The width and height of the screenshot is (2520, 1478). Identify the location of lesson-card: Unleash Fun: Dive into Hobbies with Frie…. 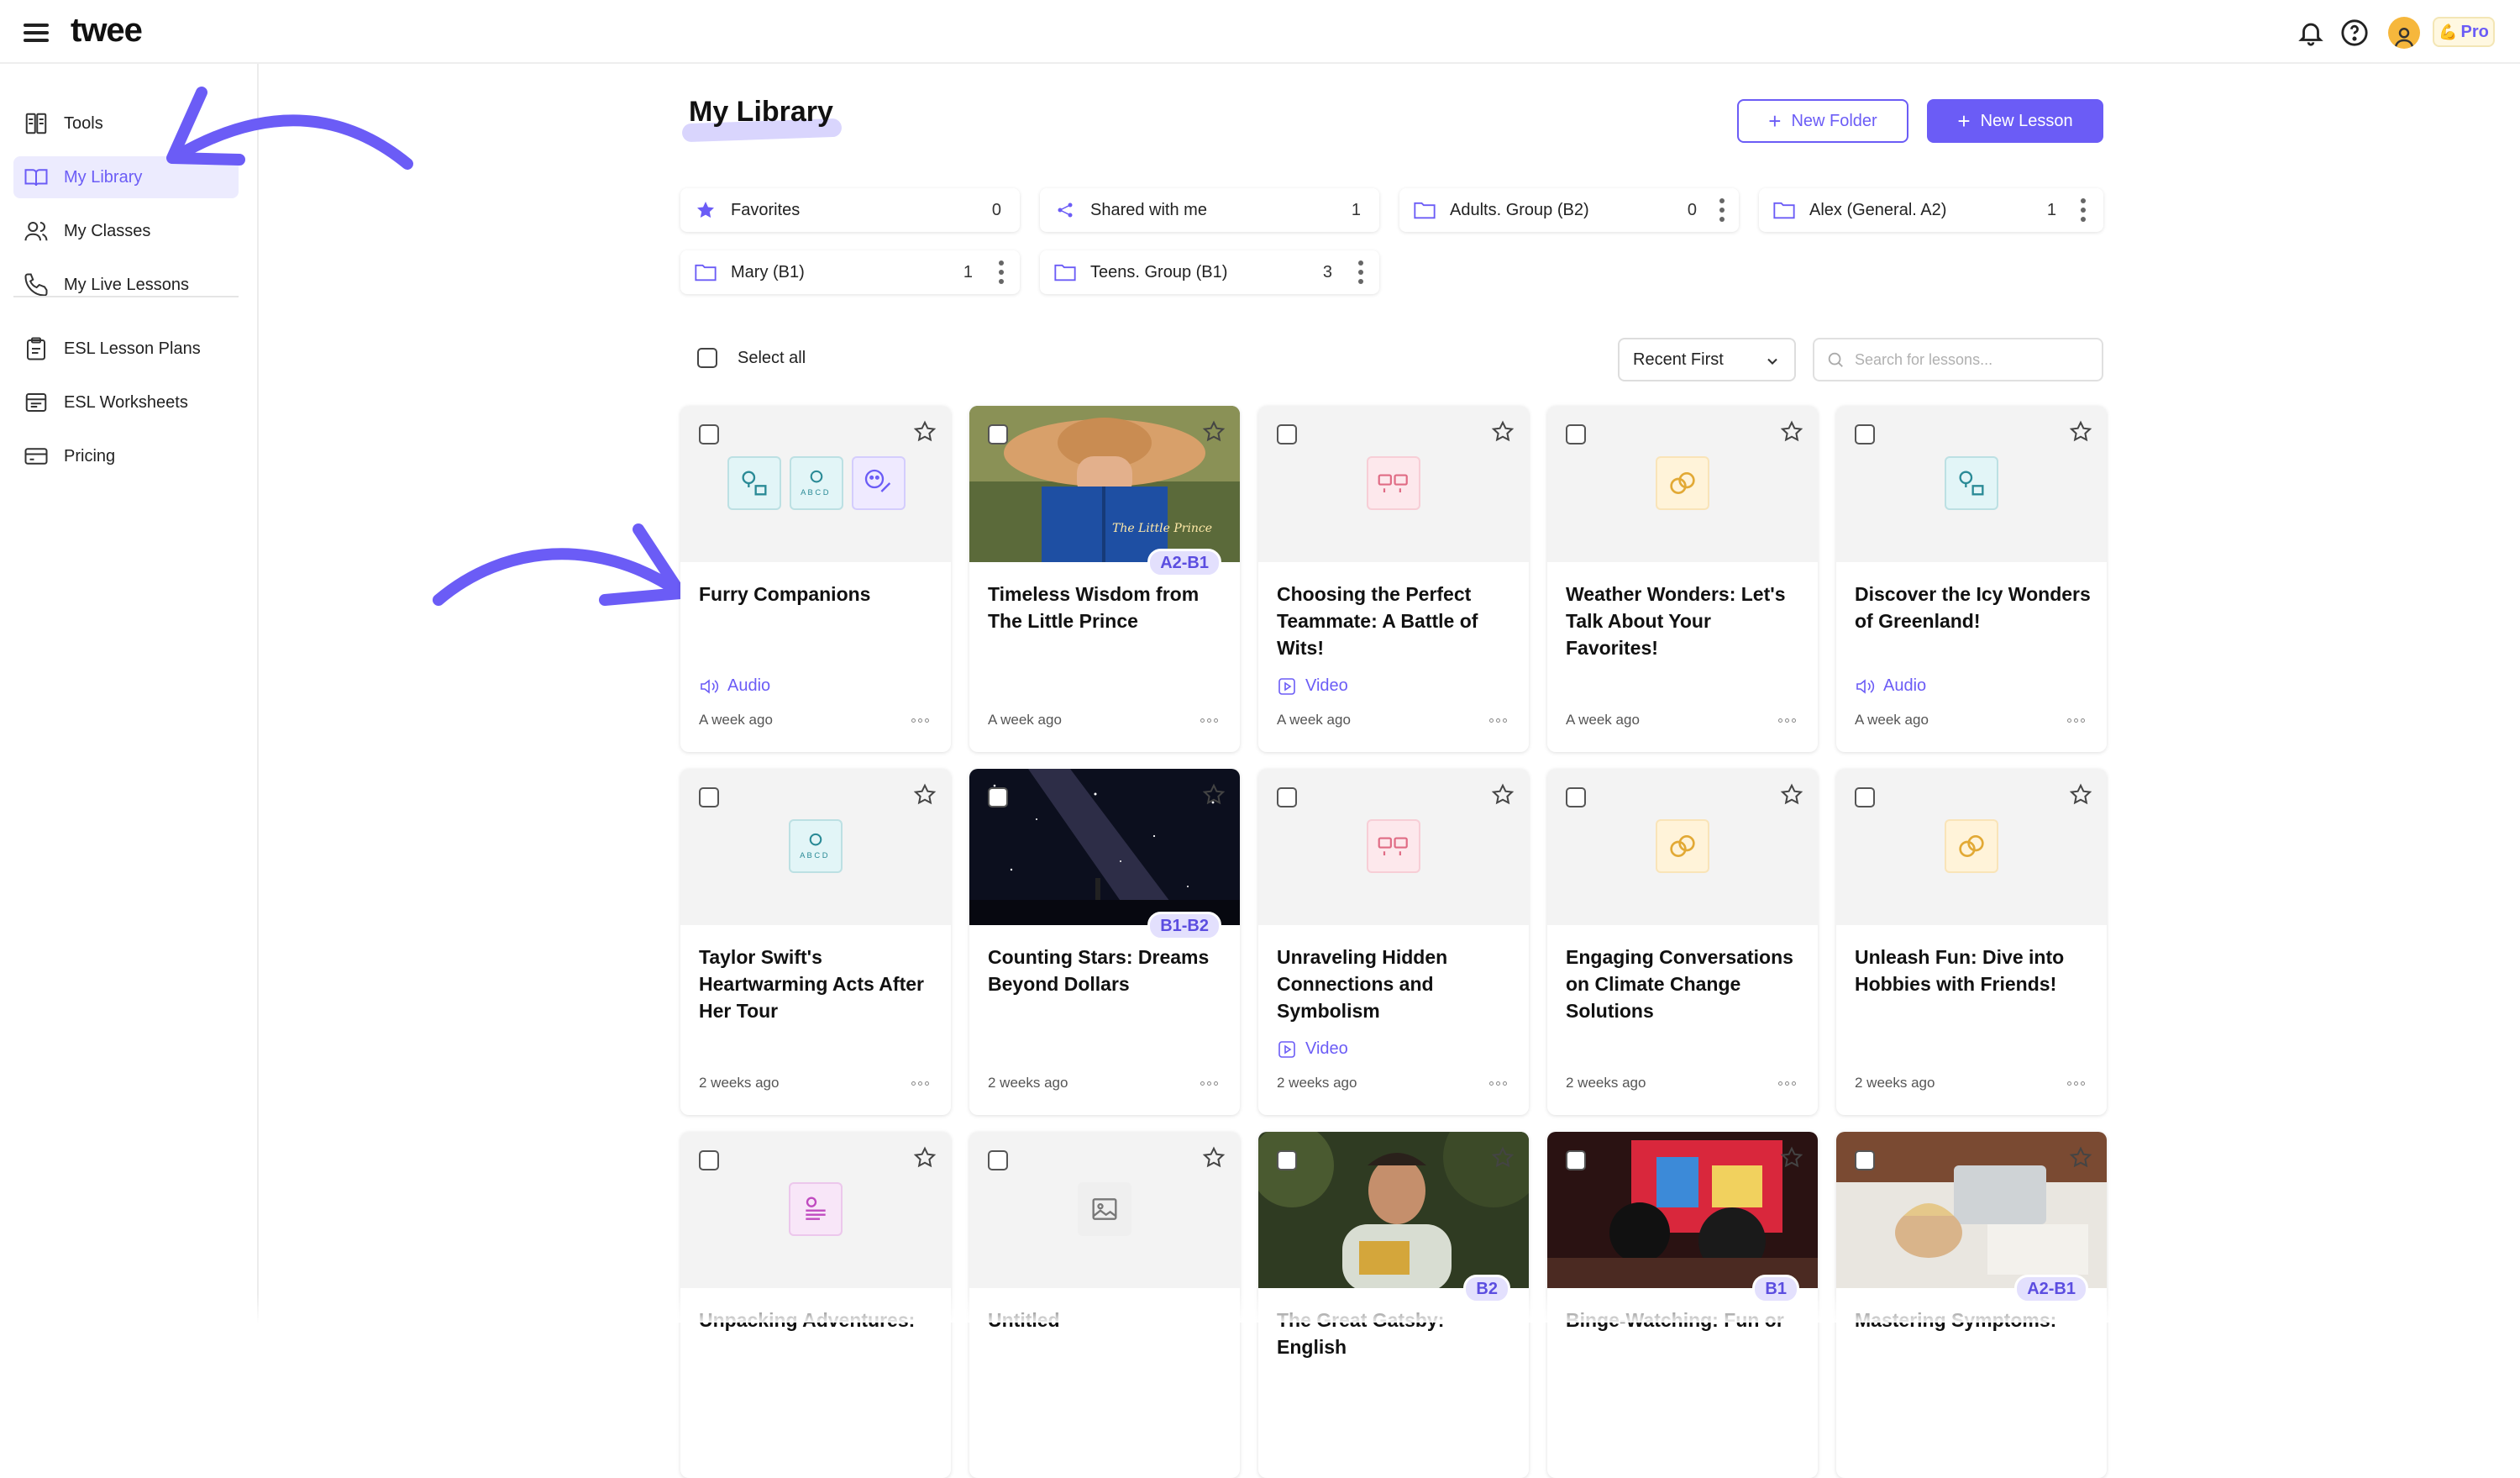
(1971, 942).